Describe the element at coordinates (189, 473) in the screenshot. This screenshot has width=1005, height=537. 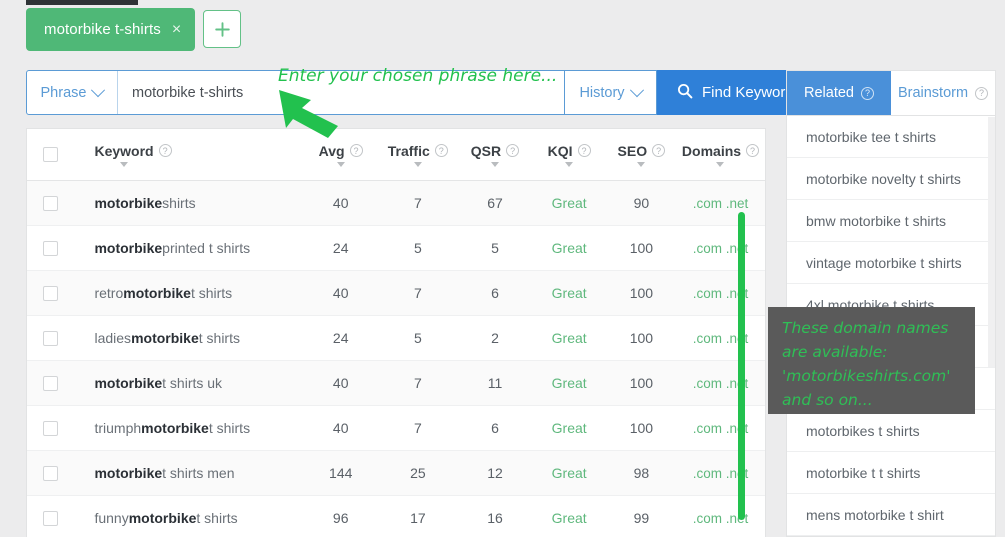
I see `keyword-cell: motorbike t shirts men` at that location.